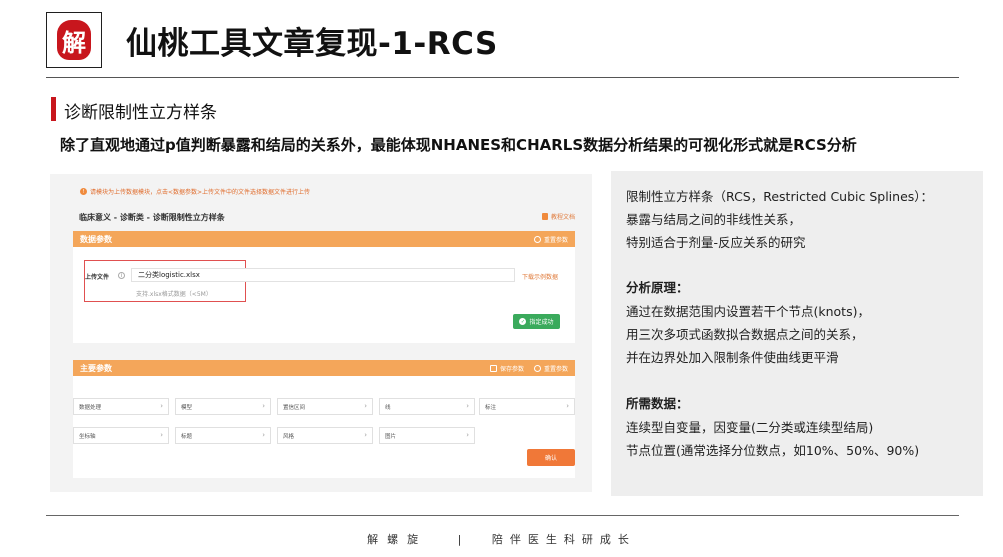 The height and width of the screenshot is (557, 1003). I want to click on check-icon: ✓, so click(523, 321).